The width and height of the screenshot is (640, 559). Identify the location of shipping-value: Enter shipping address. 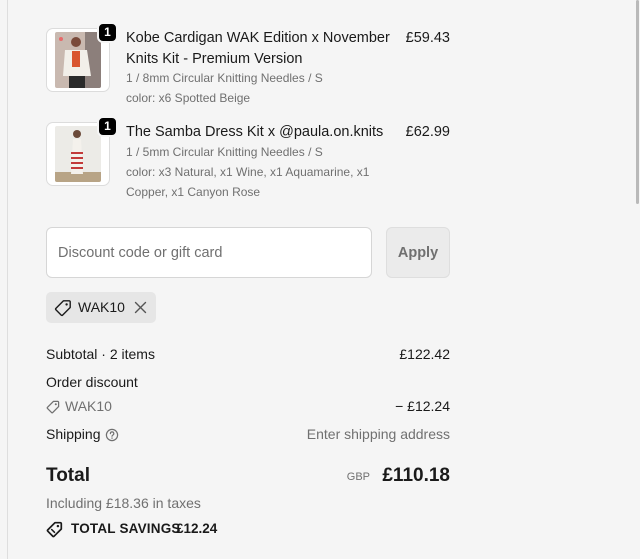
(378, 434).